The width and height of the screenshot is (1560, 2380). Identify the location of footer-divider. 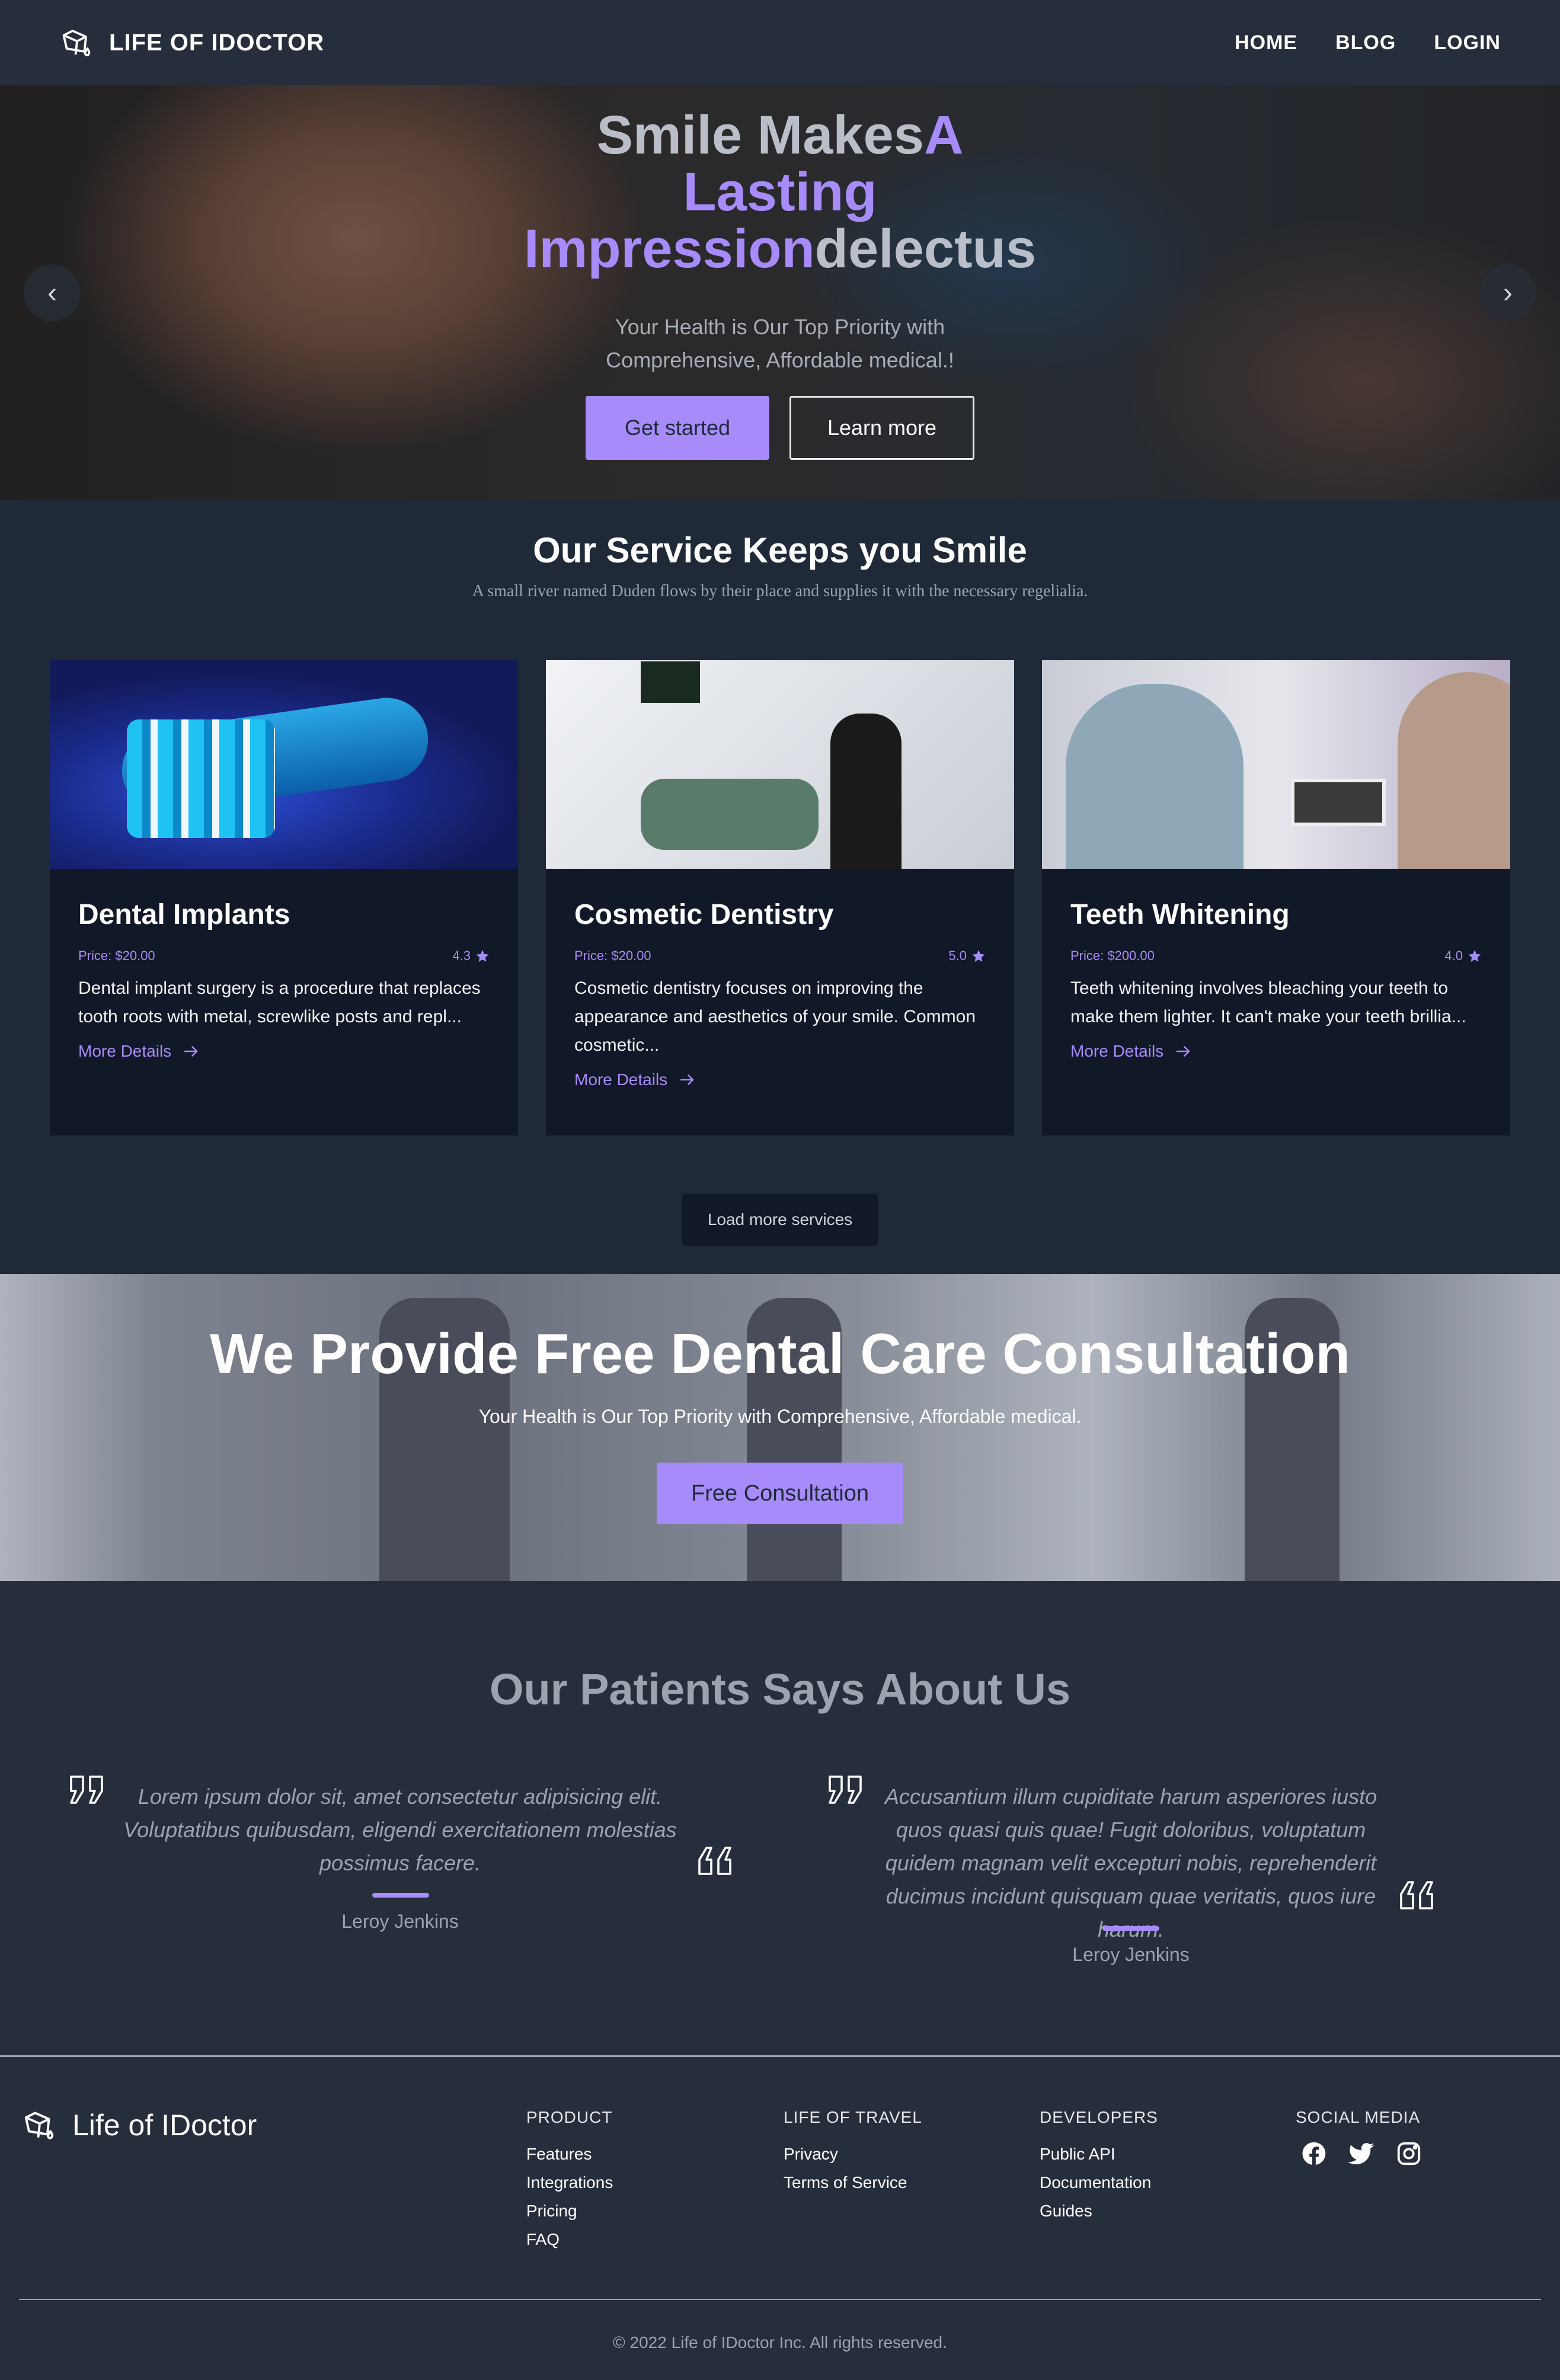
(780, 2299).